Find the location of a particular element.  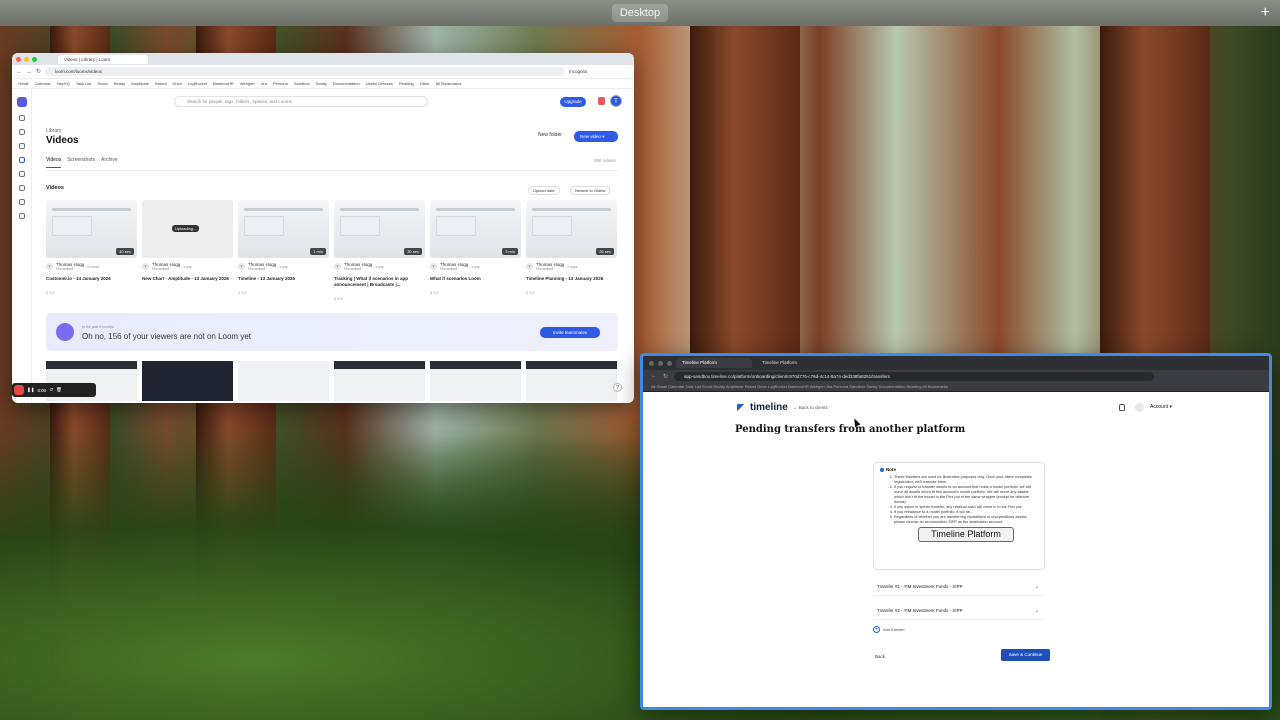

browser-tab: Videos | Library | Loom is located at coordinates (103, 59).